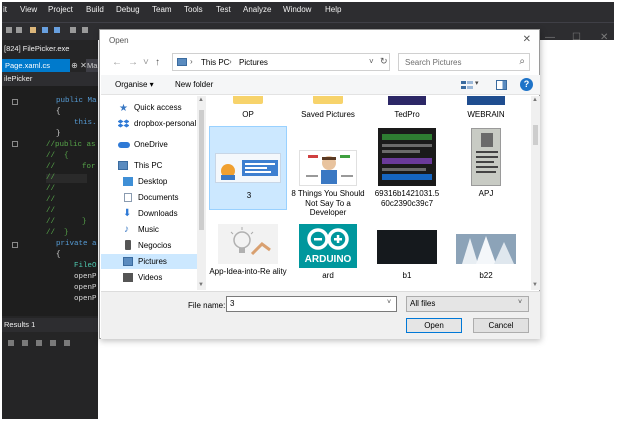  What do you see at coordinates (501, 85) in the screenshot?
I see `preview-pane-icon` at bounding box center [501, 85].